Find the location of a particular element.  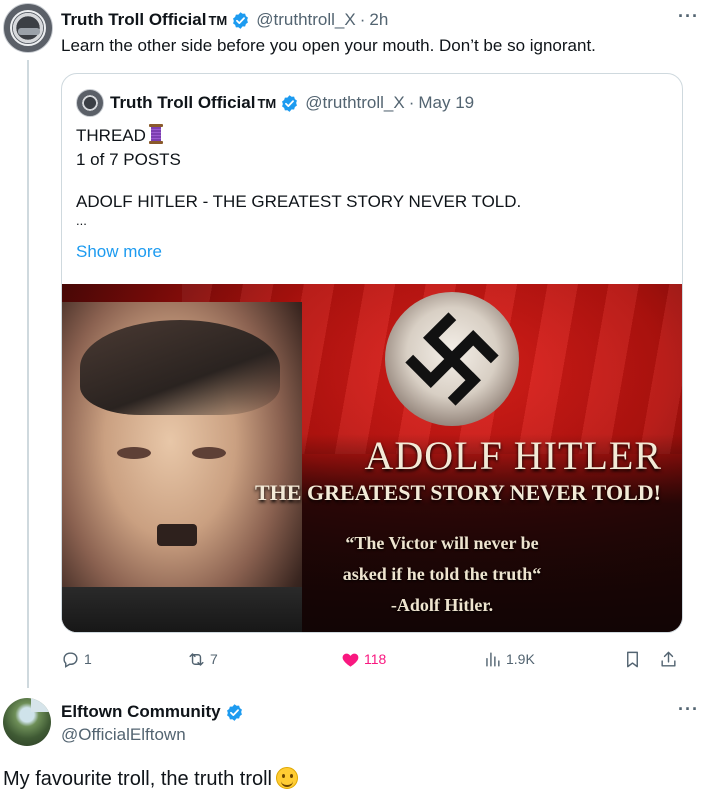

post-time: 2h is located at coordinates (378, 20).